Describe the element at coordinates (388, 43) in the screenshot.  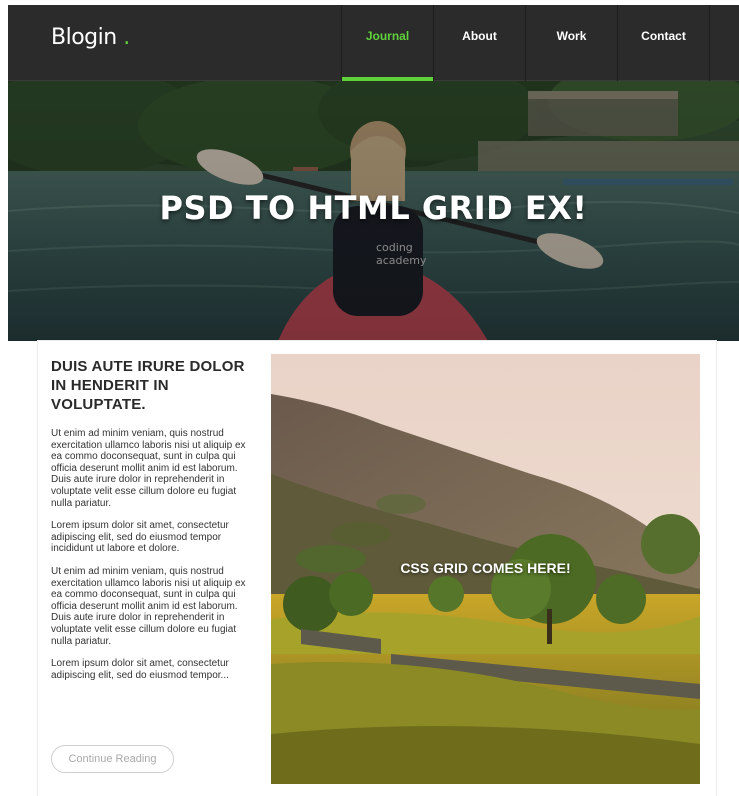
I see `nav-item-journal: Journal` at that location.